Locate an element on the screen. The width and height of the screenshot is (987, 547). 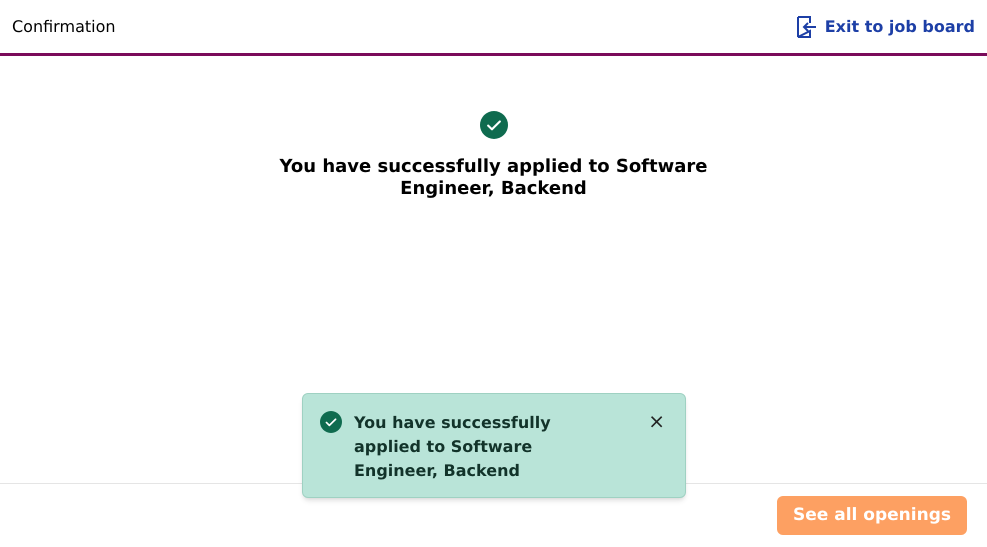
page-title: Confirmation is located at coordinates (64, 27).